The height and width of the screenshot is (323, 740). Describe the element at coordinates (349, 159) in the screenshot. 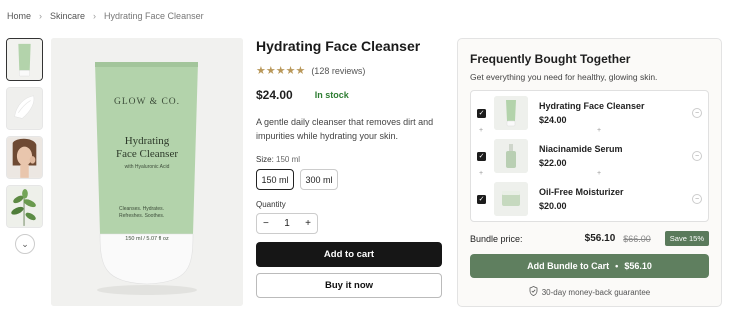

I see `size-label: Size: 150 ml` at that location.